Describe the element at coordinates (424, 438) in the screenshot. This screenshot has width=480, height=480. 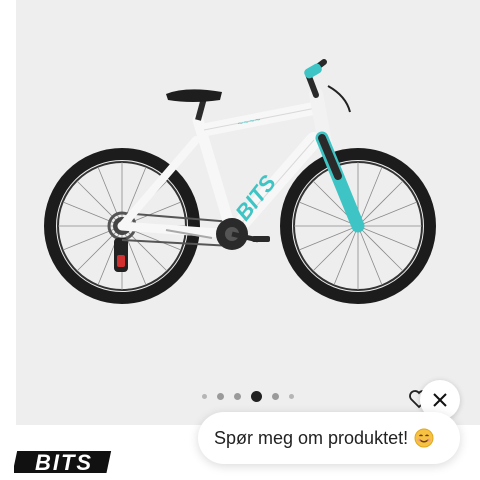
I see `smiling-face-icon` at that location.